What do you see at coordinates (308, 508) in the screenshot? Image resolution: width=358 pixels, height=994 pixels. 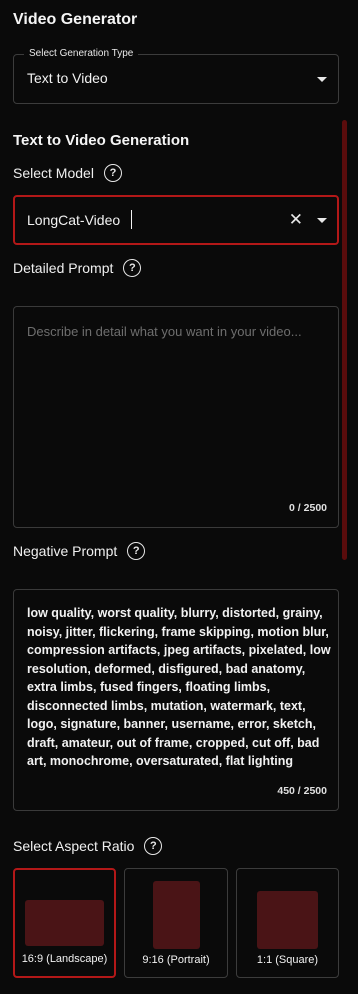 I see `detailed-prompt-counter: 0 / 2500` at bounding box center [308, 508].